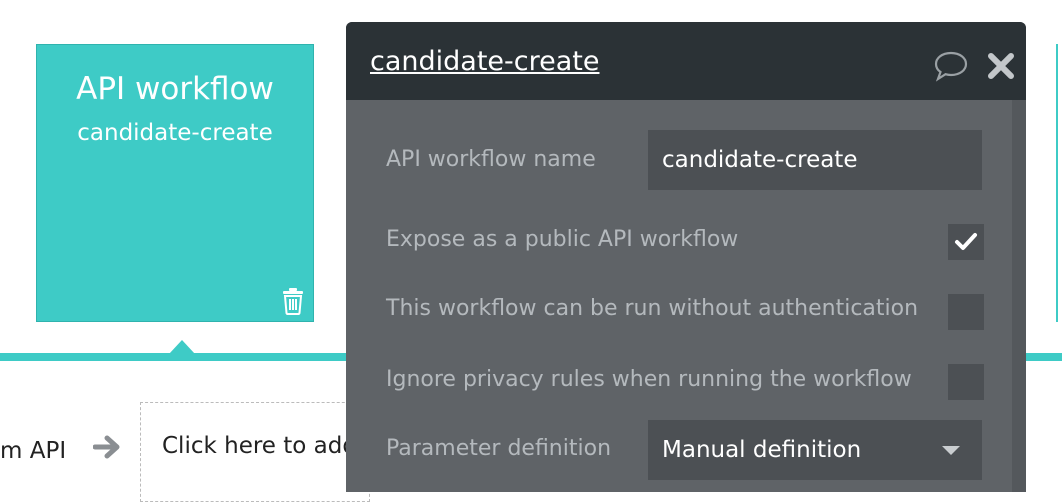 The image size is (1062, 502). Describe the element at coordinates (815, 160) in the screenshot. I see `workflow-name-input` at that location.